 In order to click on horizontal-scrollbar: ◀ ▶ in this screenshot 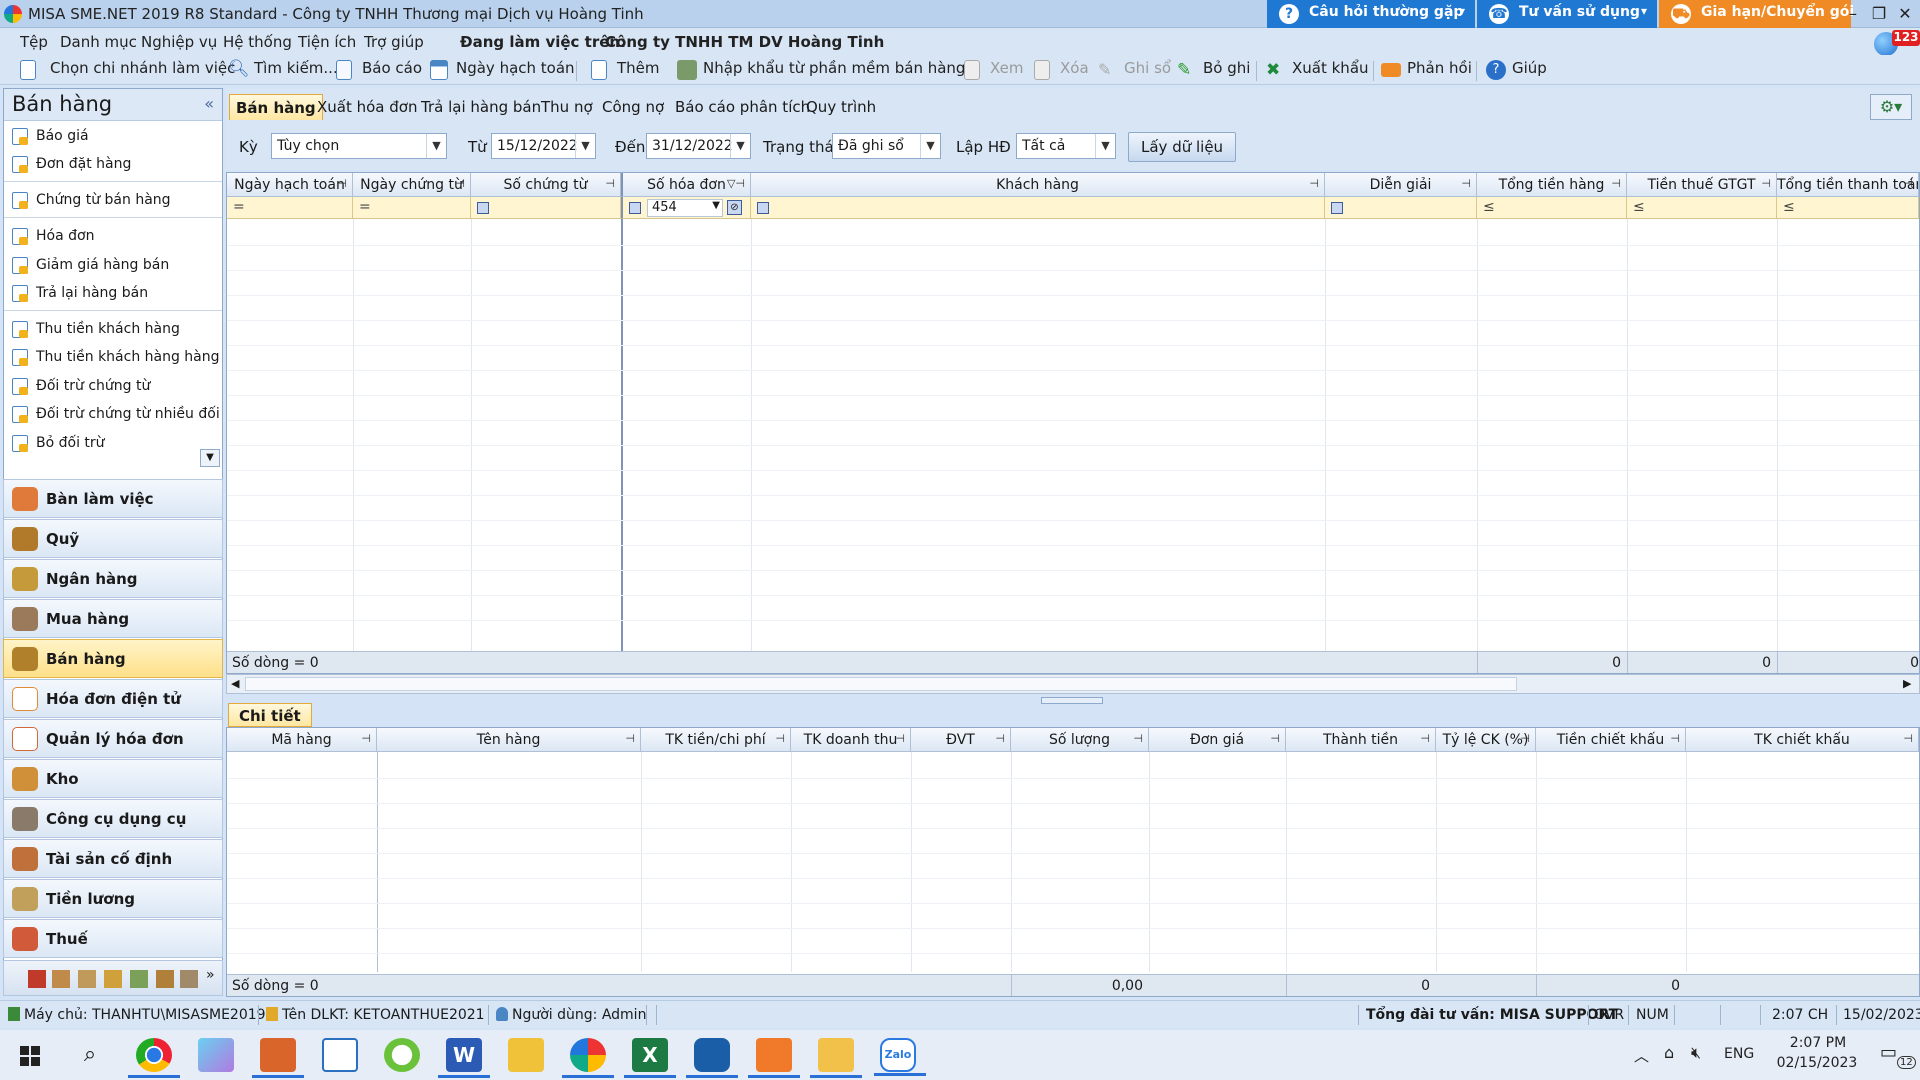, I will do `click(1073, 684)`.